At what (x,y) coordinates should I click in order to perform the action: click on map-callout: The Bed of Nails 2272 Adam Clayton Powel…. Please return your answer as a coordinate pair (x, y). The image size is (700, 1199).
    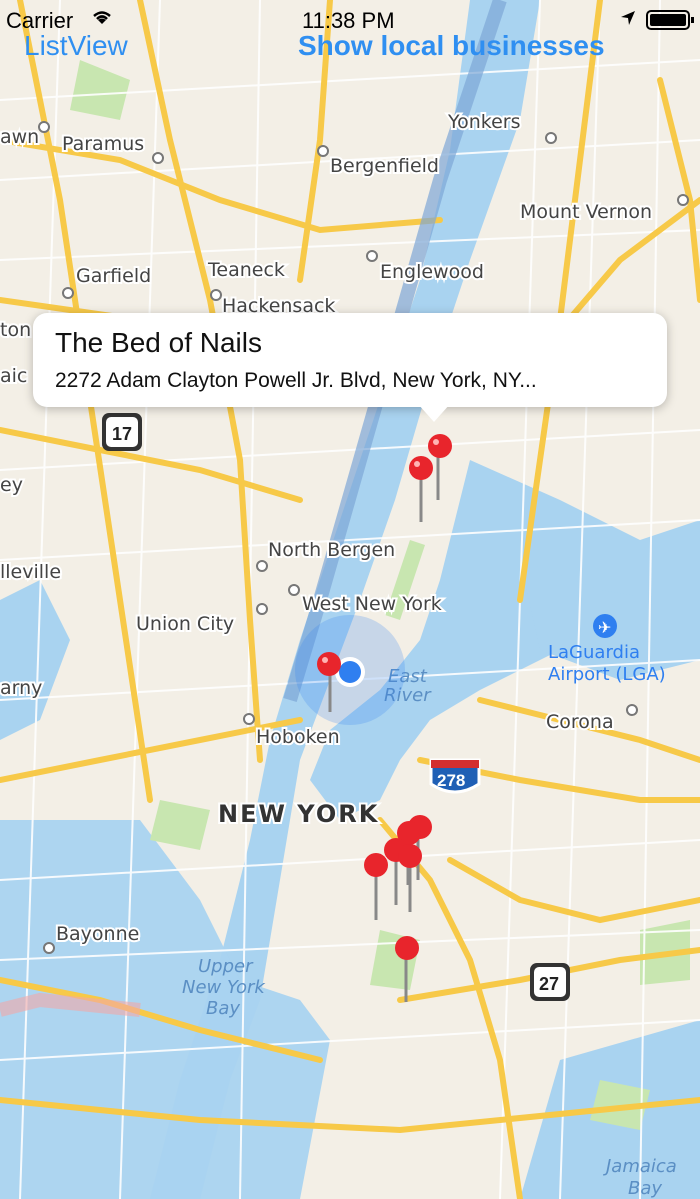
    Looking at the image, I should click on (350, 360).